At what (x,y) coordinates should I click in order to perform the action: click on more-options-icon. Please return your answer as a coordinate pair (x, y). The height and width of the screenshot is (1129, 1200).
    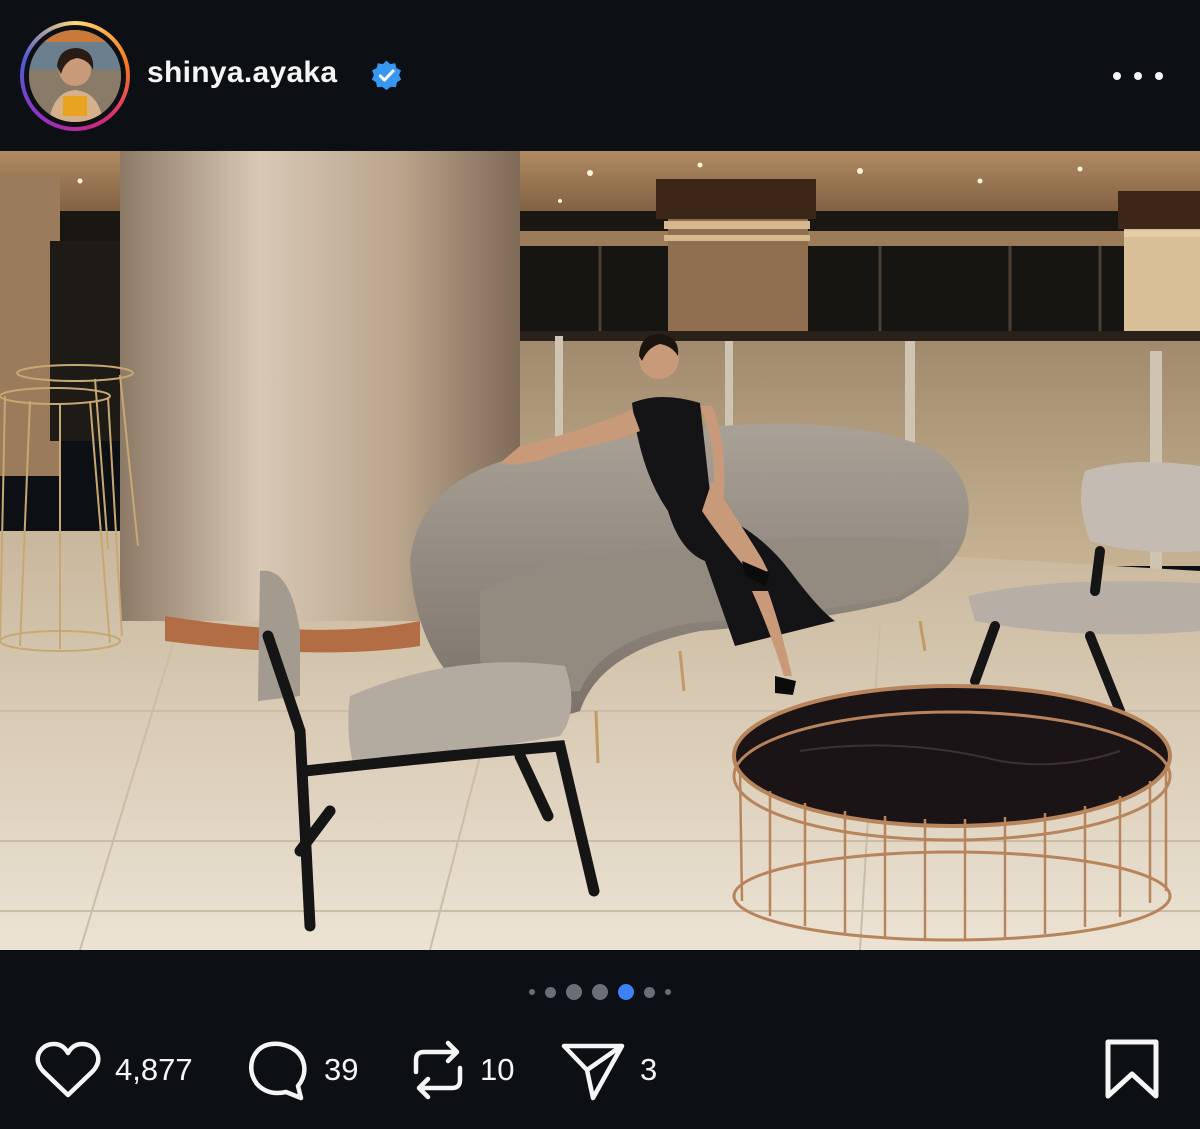
    Looking at the image, I should click on (1138, 76).